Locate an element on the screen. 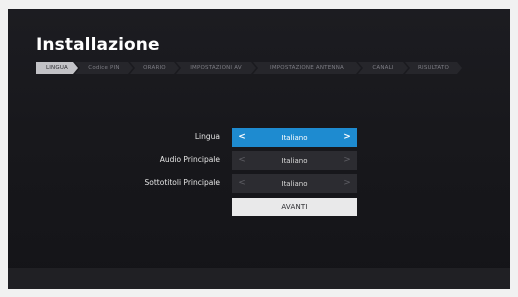 This screenshot has height=297, width=518. lingua-value: Italiano is located at coordinates (294, 137).